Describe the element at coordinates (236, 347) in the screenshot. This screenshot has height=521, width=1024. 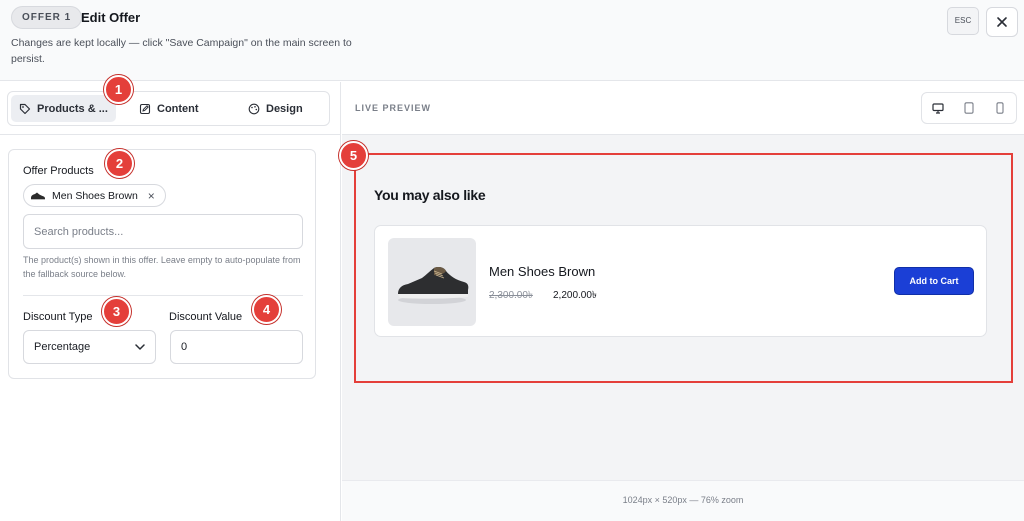
I see `discount-value-input` at that location.